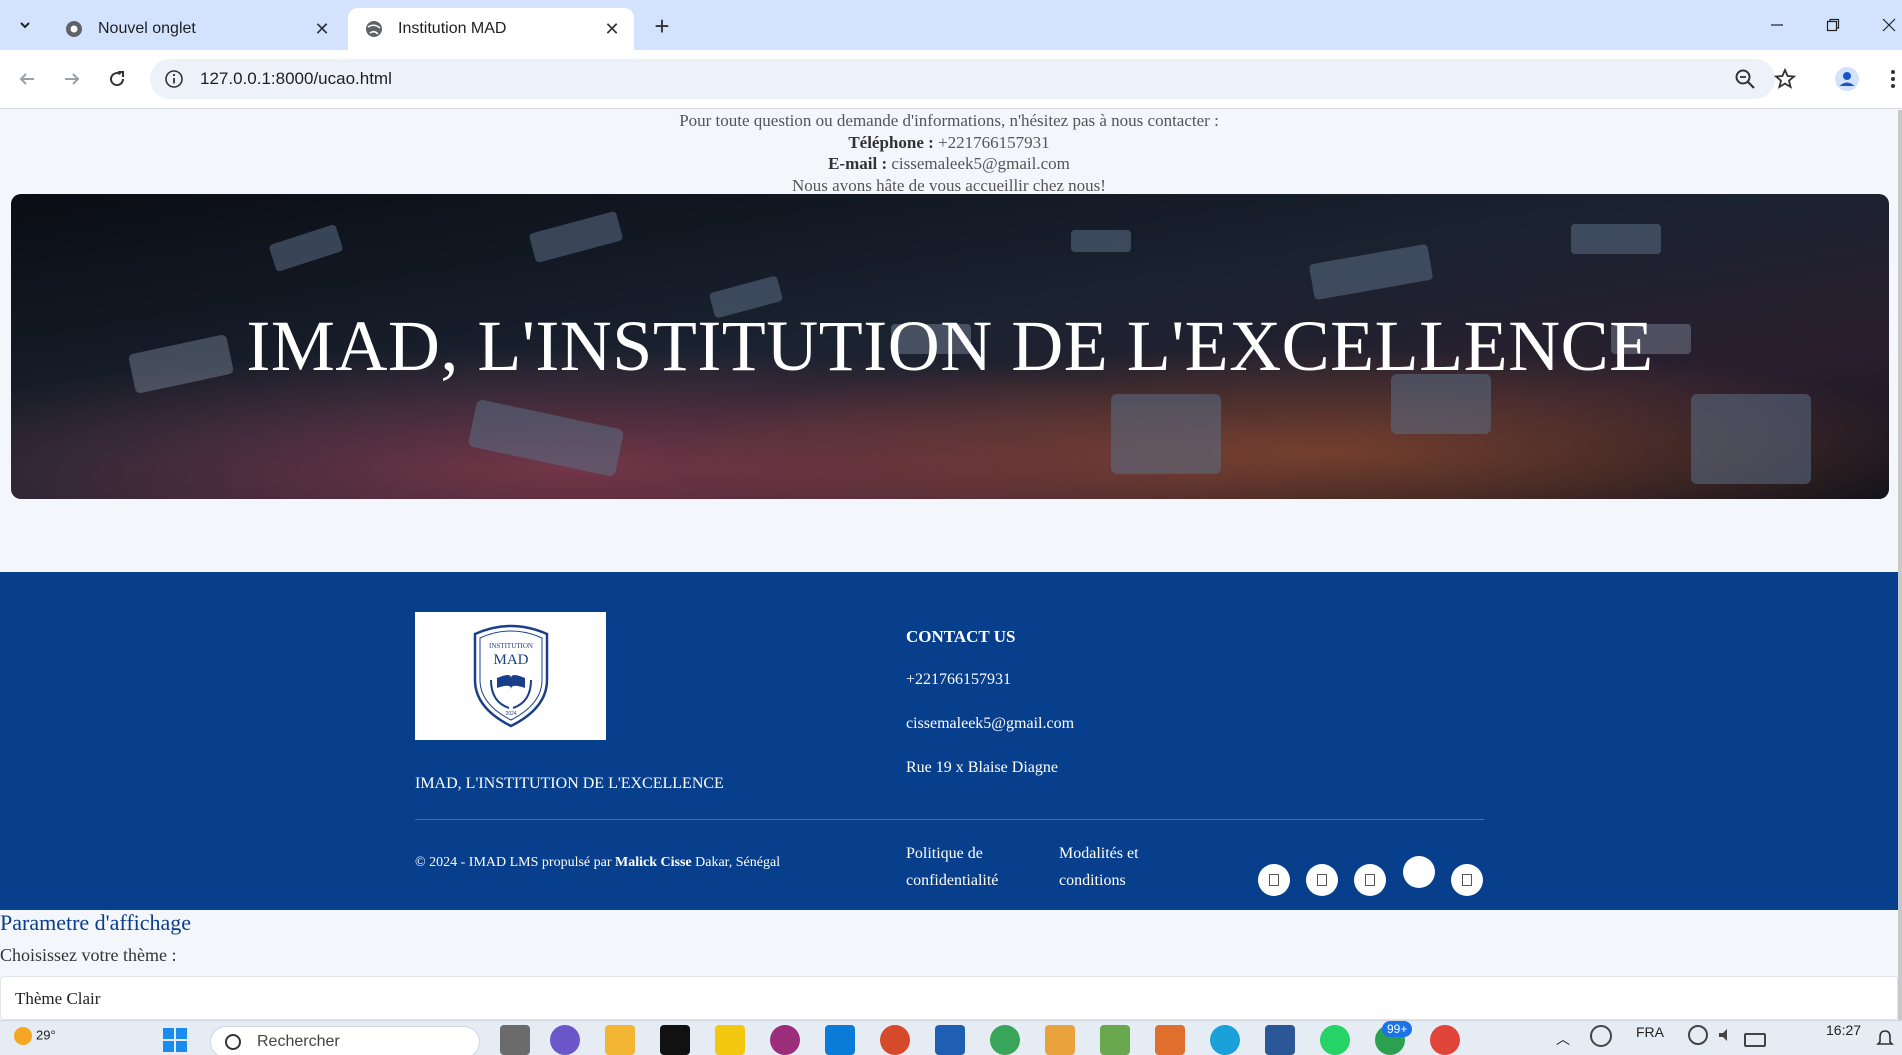 This screenshot has width=1902, height=1055. What do you see at coordinates (1225, 1040) in the screenshot?
I see `edge-icon` at bounding box center [1225, 1040].